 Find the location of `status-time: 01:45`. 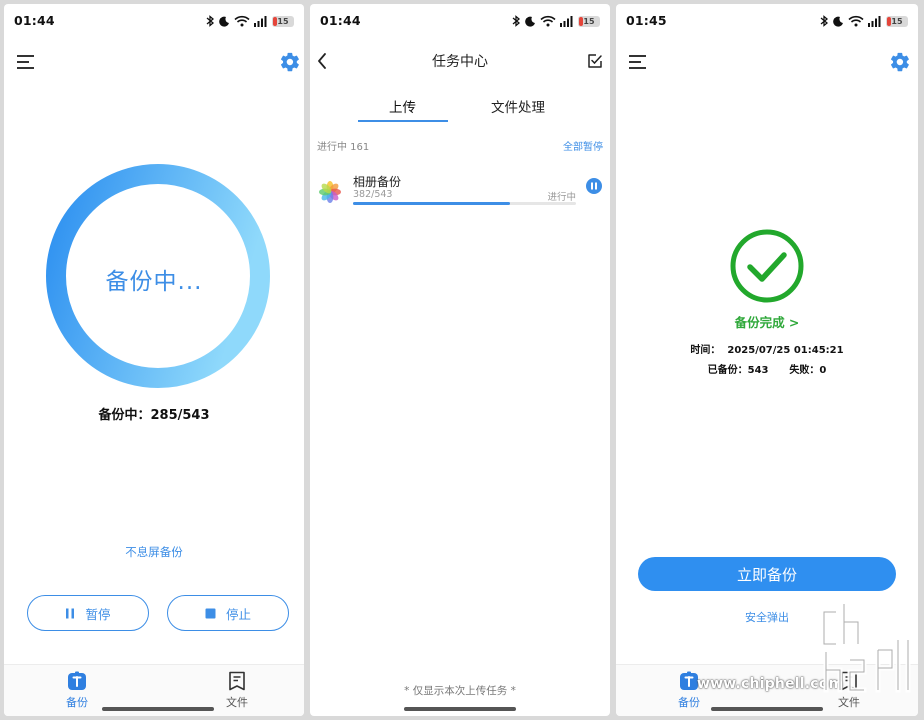

status-time: 01:45 is located at coordinates (646, 20).